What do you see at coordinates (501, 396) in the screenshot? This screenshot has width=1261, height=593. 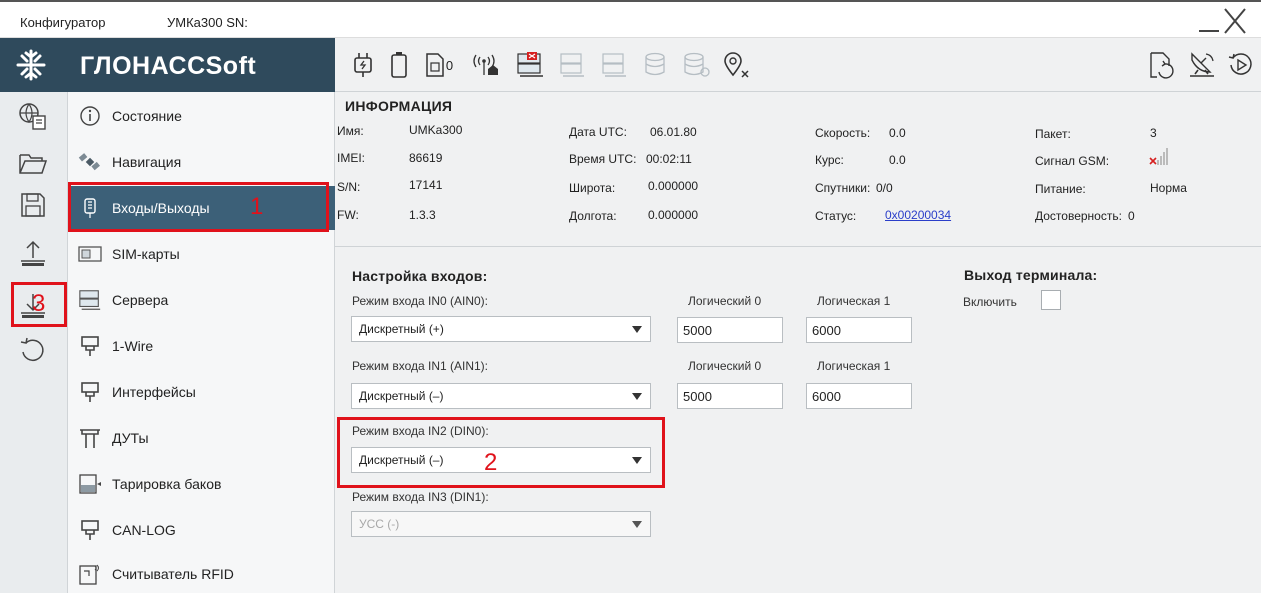 I see `in1-mode-select: Дискретный (–)` at bounding box center [501, 396].